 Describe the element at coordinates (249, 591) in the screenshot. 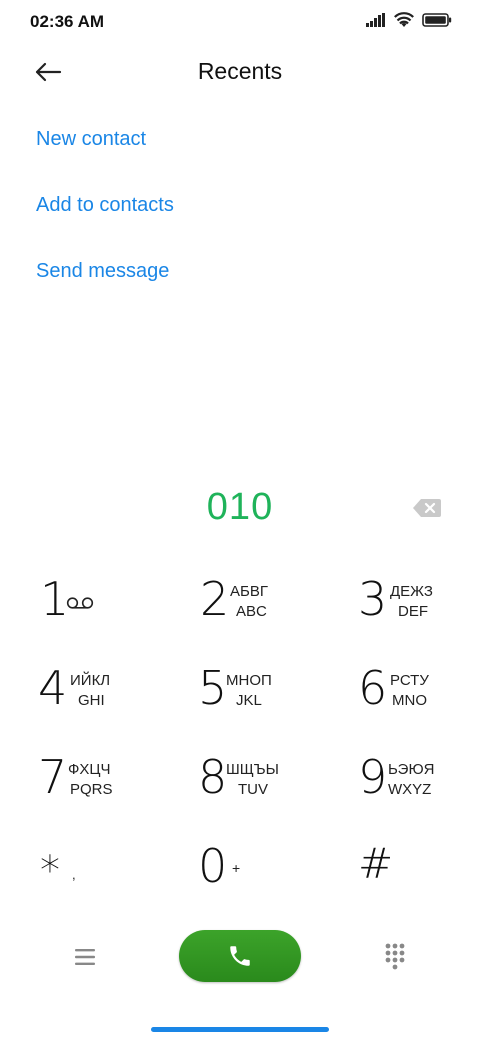

I see `key-letters-cyrillic: АБВГ` at that location.